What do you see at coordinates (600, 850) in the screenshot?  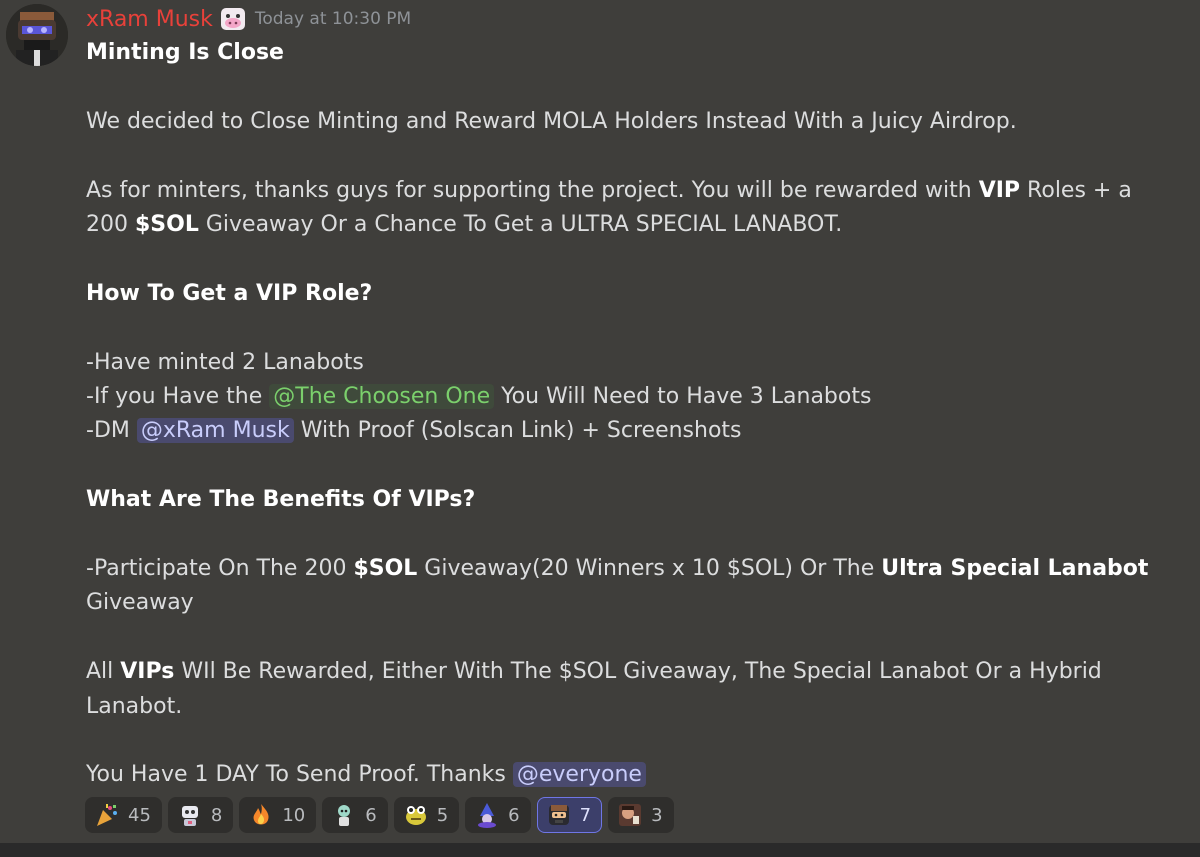 I see `bottom-bar` at bounding box center [600, 850].